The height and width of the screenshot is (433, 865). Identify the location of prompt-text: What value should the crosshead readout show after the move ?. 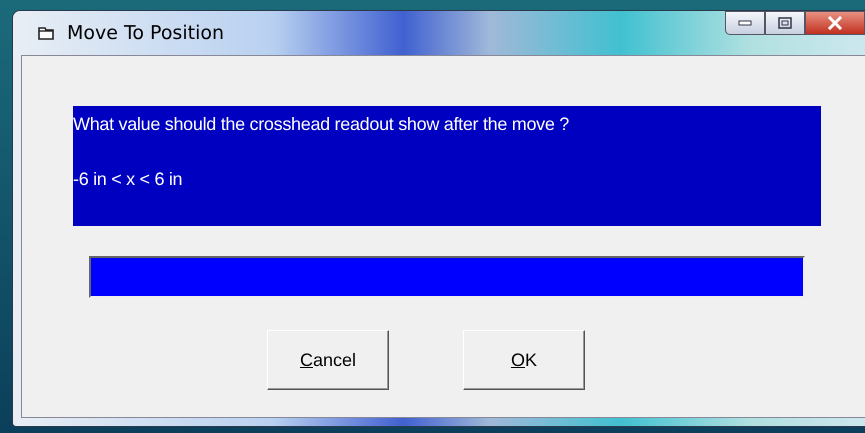
(321, 124).